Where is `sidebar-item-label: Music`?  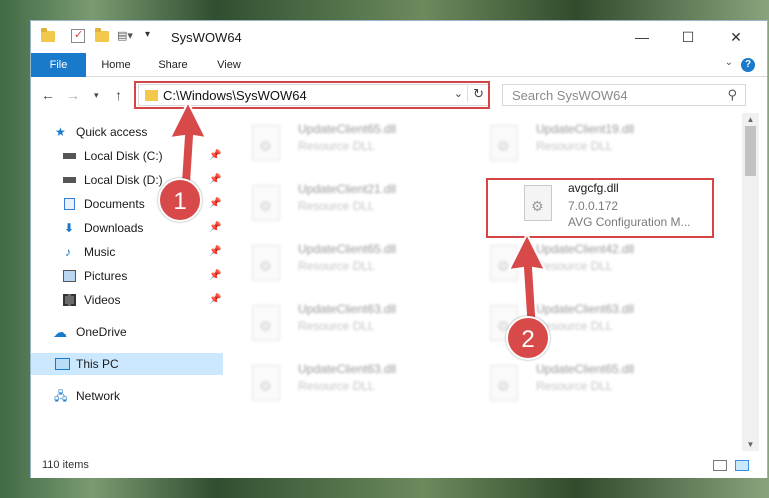 sidebar-item-label: Music is located at coordinates (100, 252).